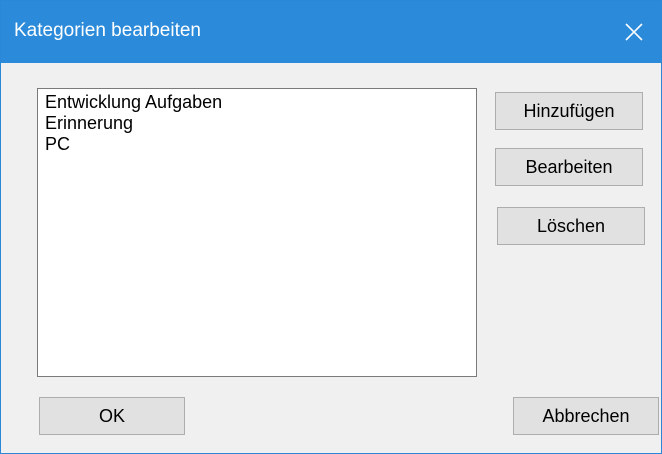 This screenshot has height=454, width=662. I want to click on close-icon, so click(634, 32).